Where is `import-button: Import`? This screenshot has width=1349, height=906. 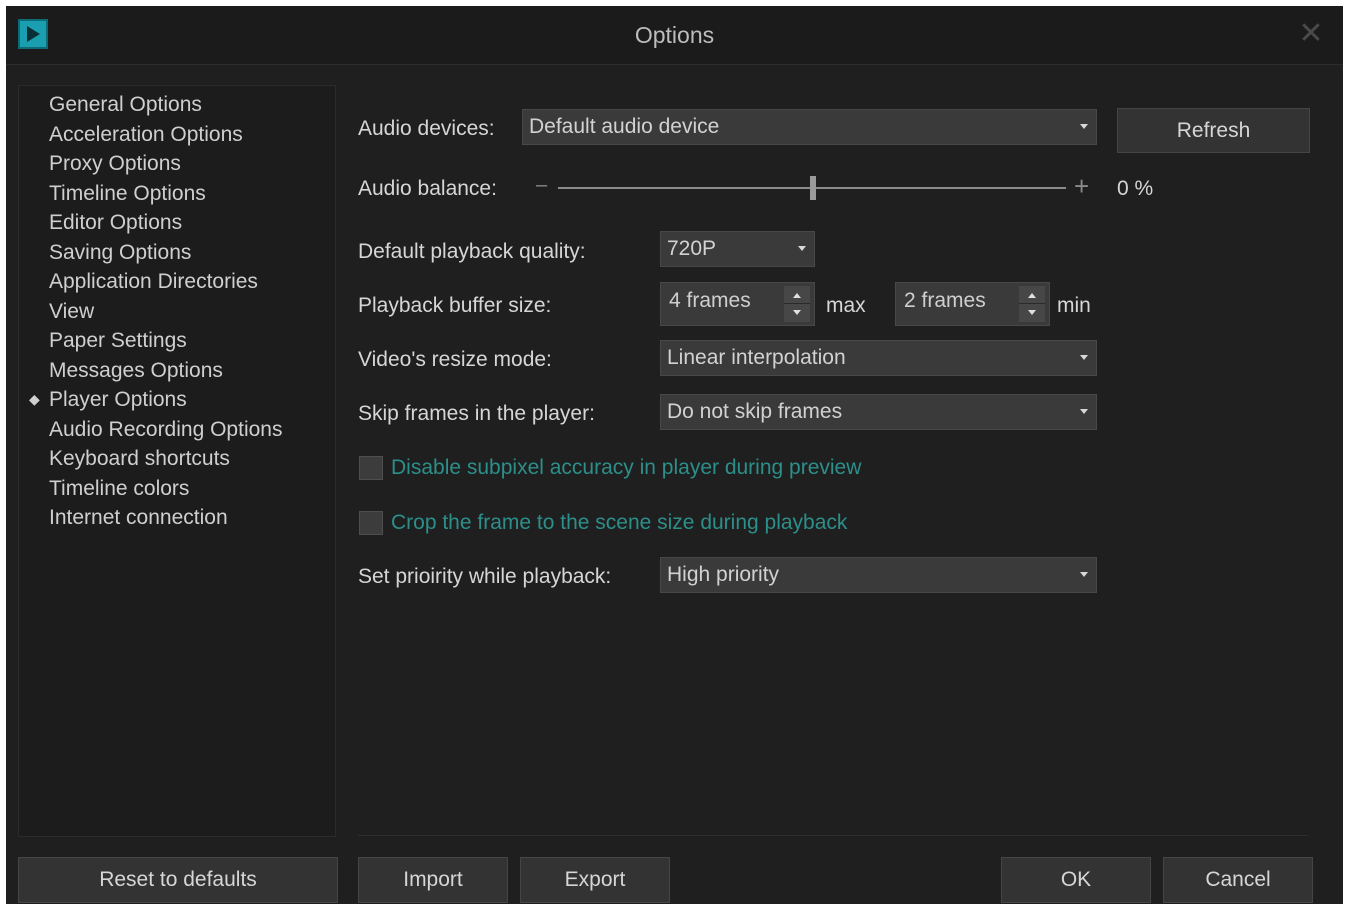
import-button: Import is located at coordinates (433, 880).